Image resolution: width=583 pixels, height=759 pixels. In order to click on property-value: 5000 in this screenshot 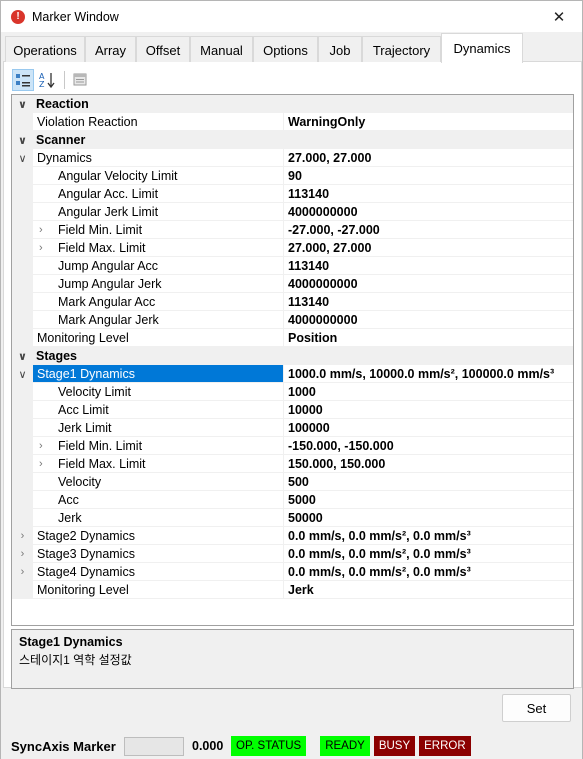, I will do `click(428, 500)`.